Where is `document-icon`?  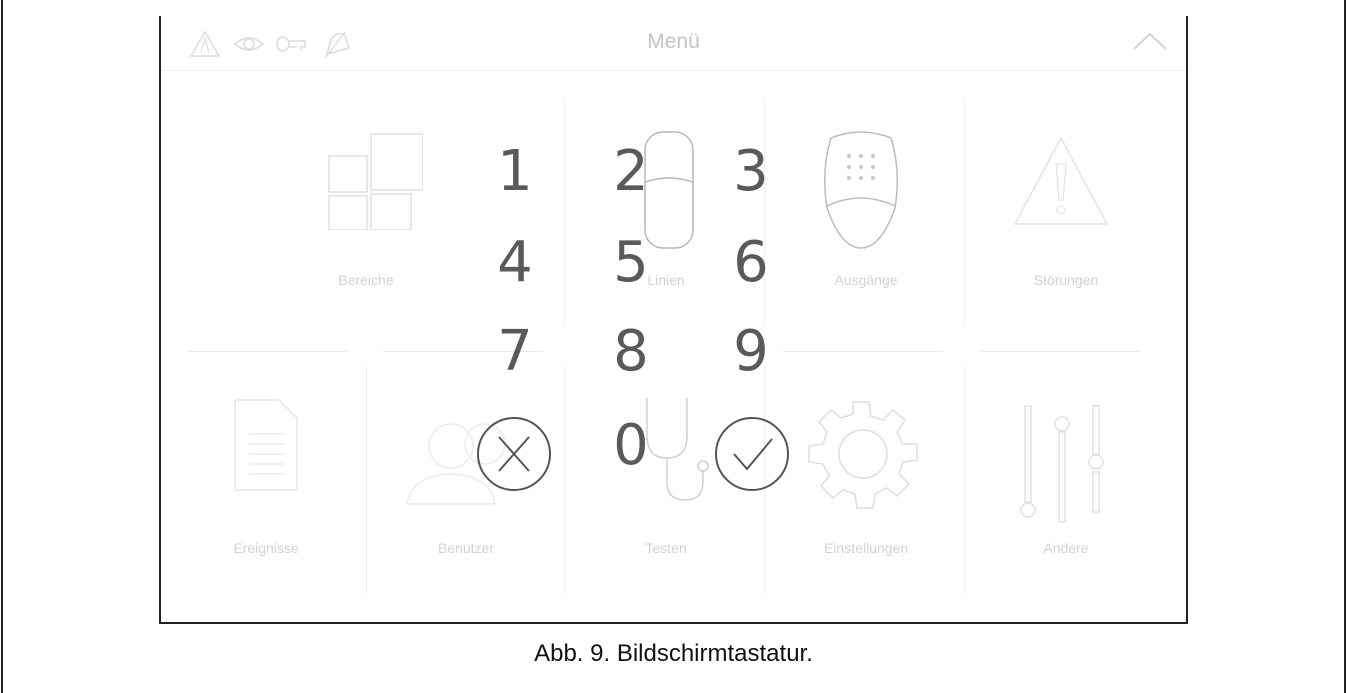 document-icon is located at coordinates (266, 445).